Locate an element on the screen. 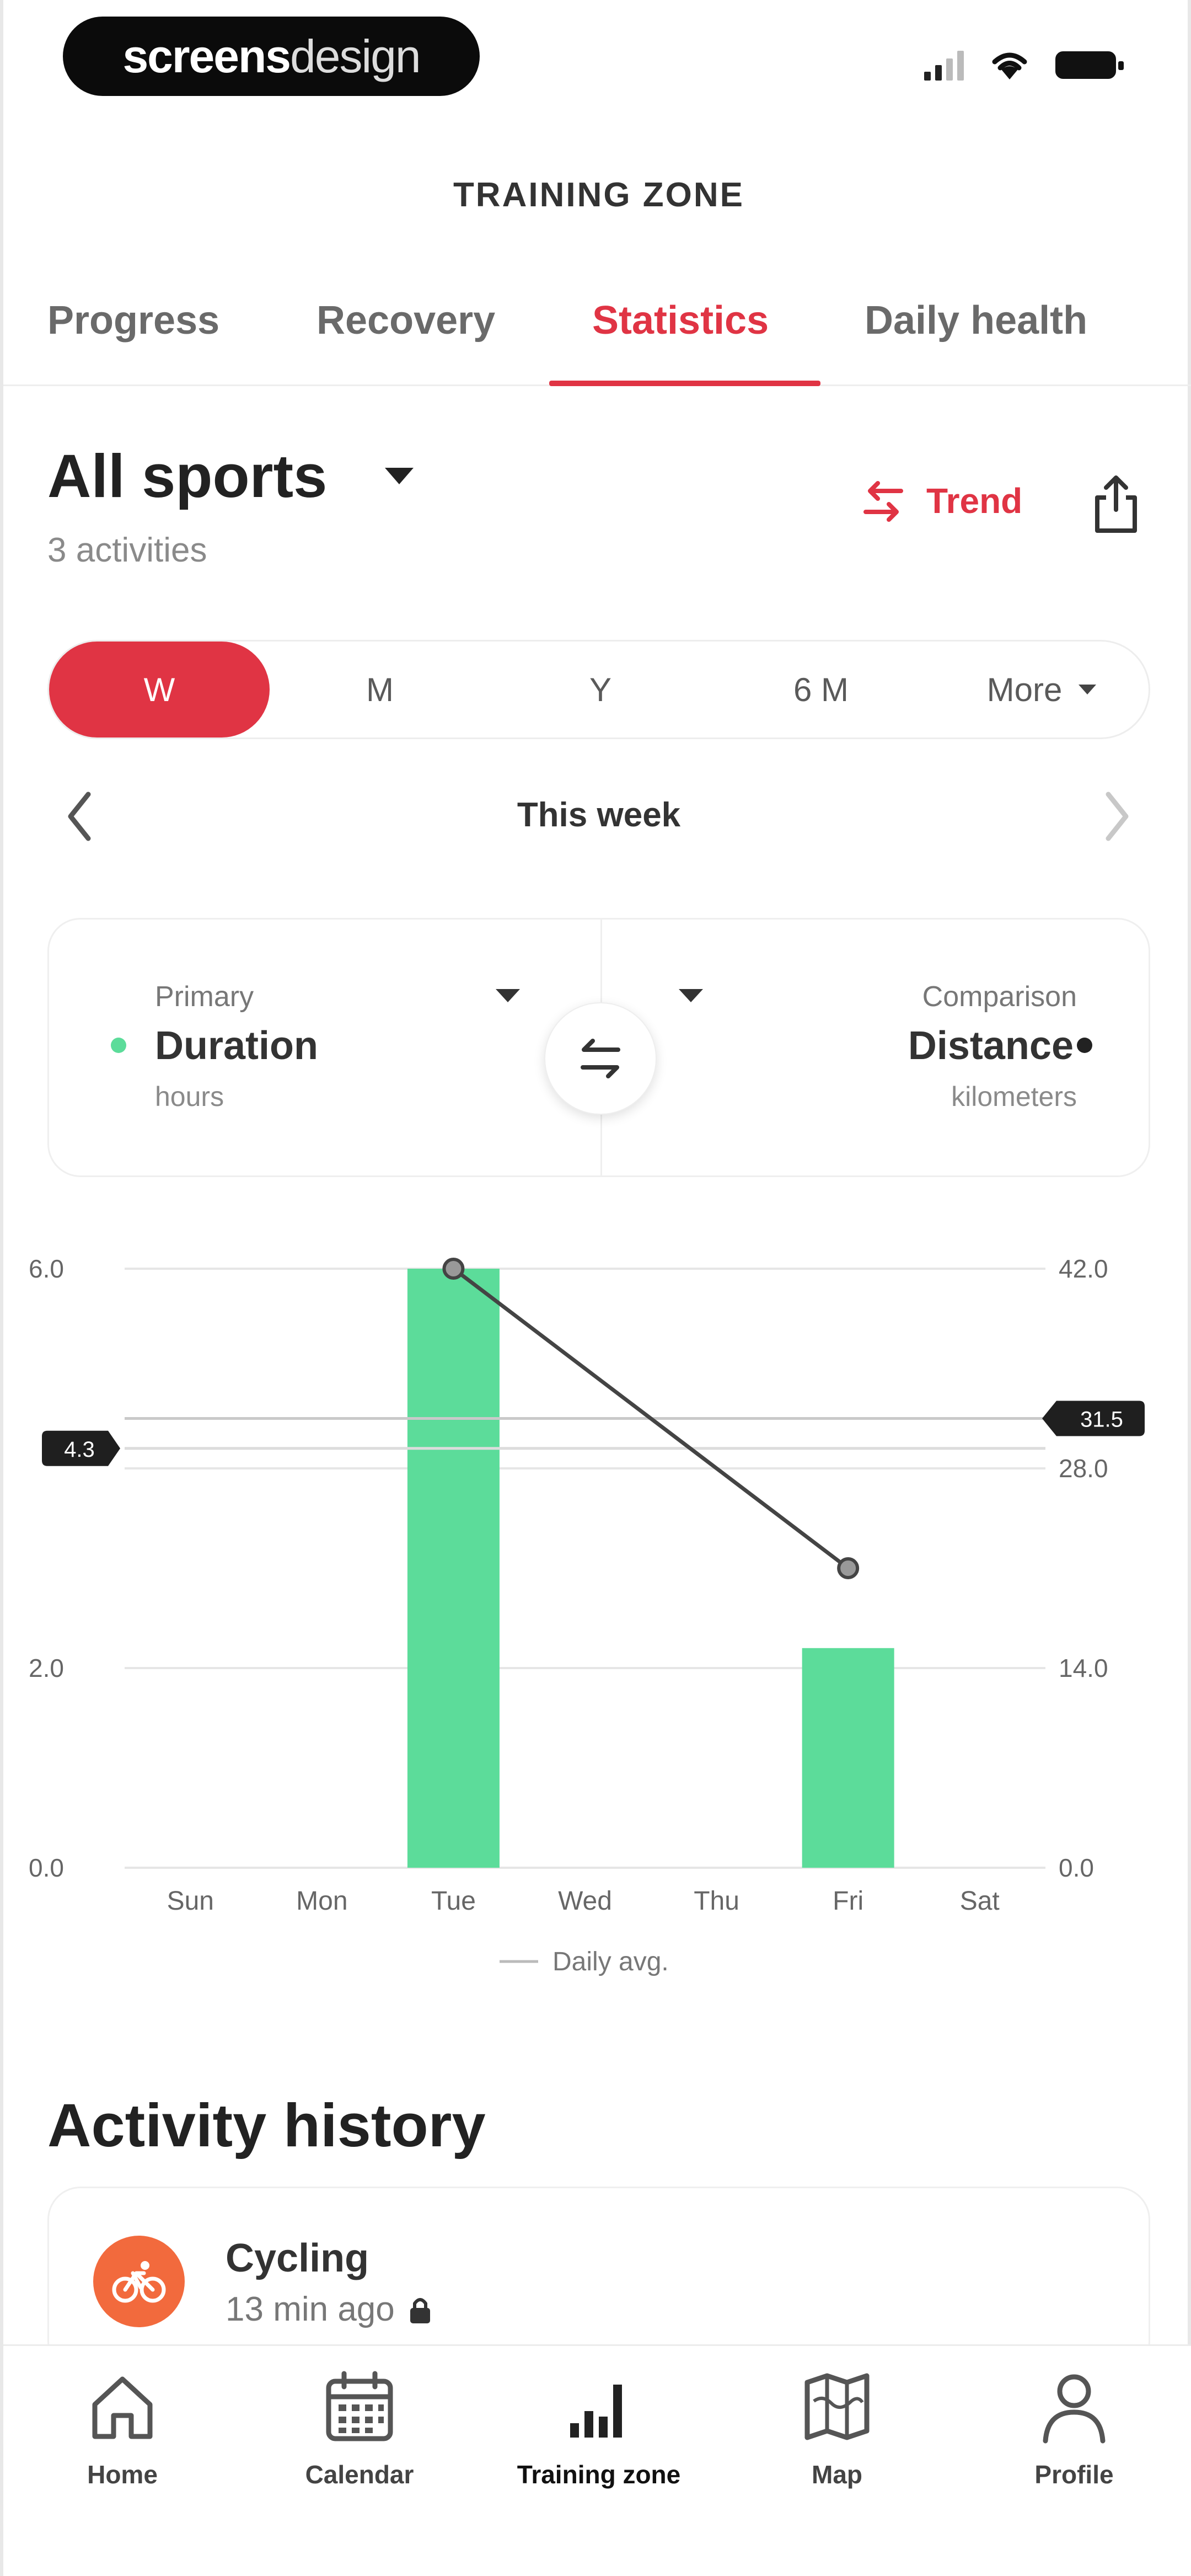 The height and width of the screenshot is (2576, 1191). y-left-tick-label: 6.0 is located at coordinates (46, 1268).